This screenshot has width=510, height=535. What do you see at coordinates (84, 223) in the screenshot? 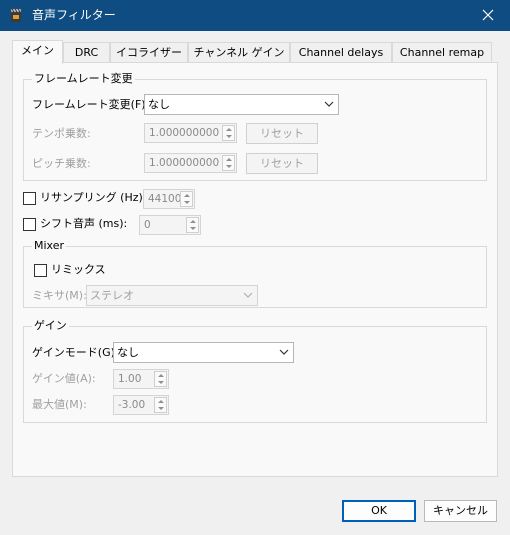
I see `shift-label: シフト音声 (ms):` at bounding box center [84, 223].